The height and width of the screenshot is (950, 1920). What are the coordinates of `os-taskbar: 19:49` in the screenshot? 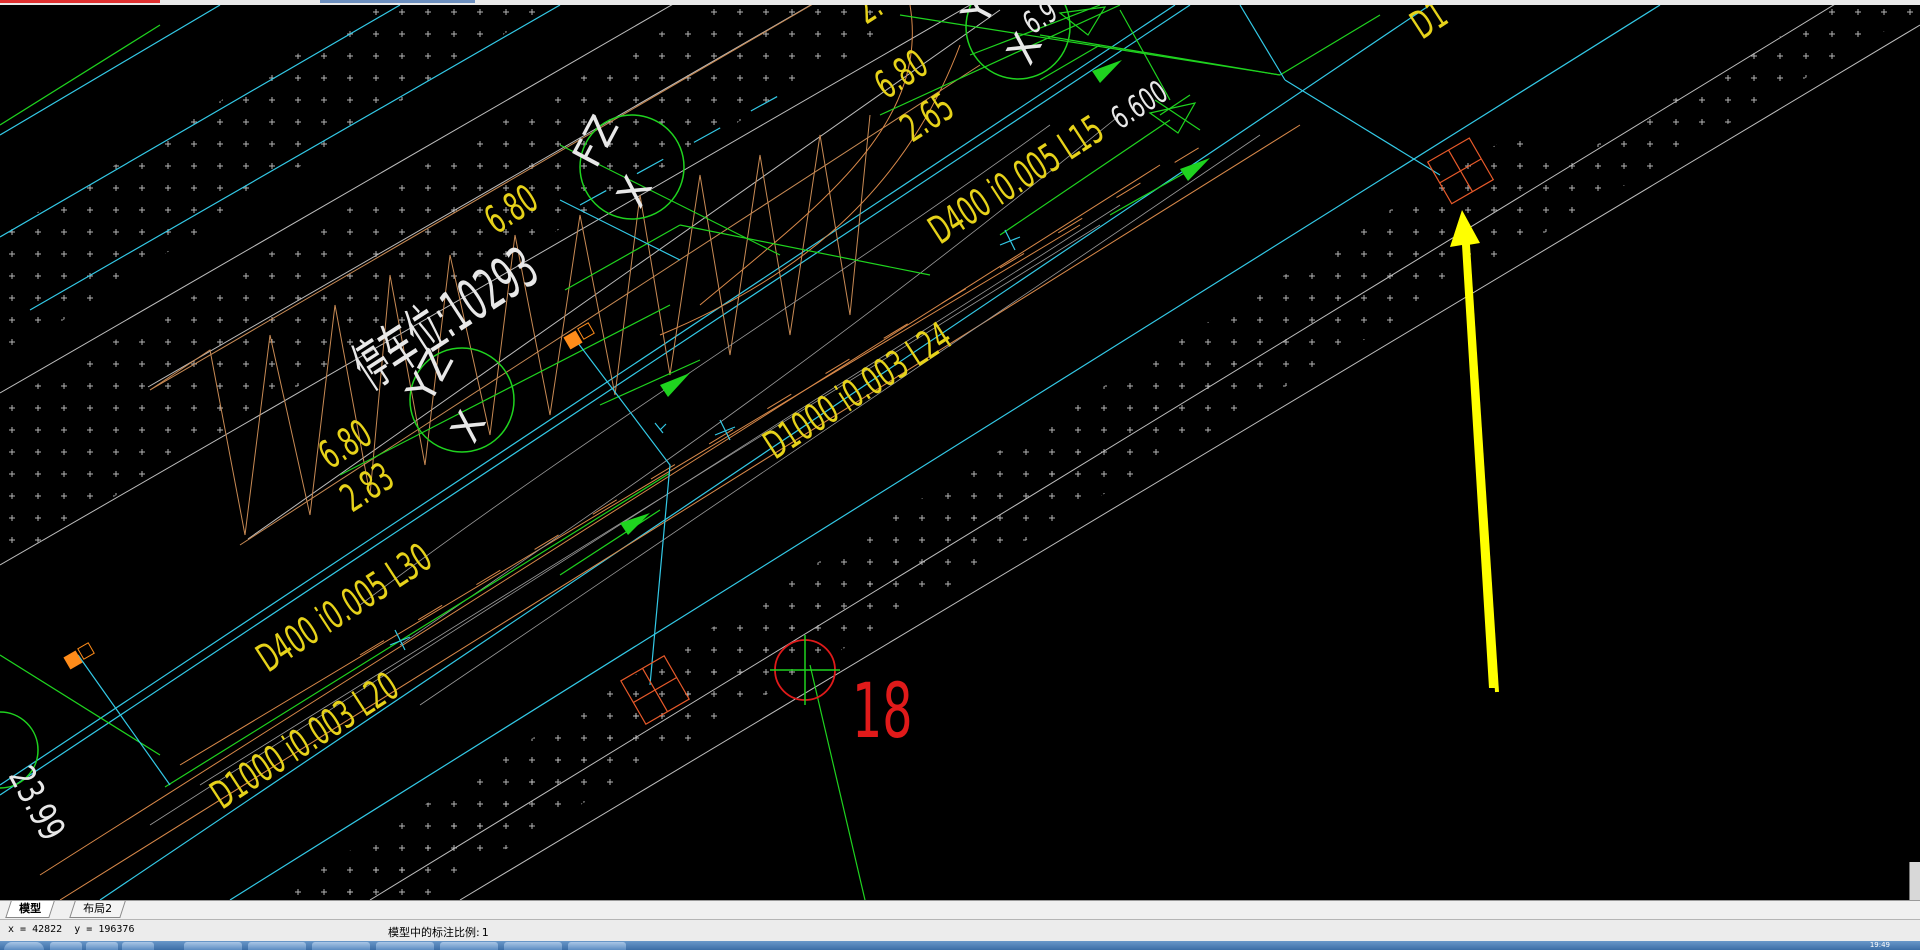 It's located at (960, 945).